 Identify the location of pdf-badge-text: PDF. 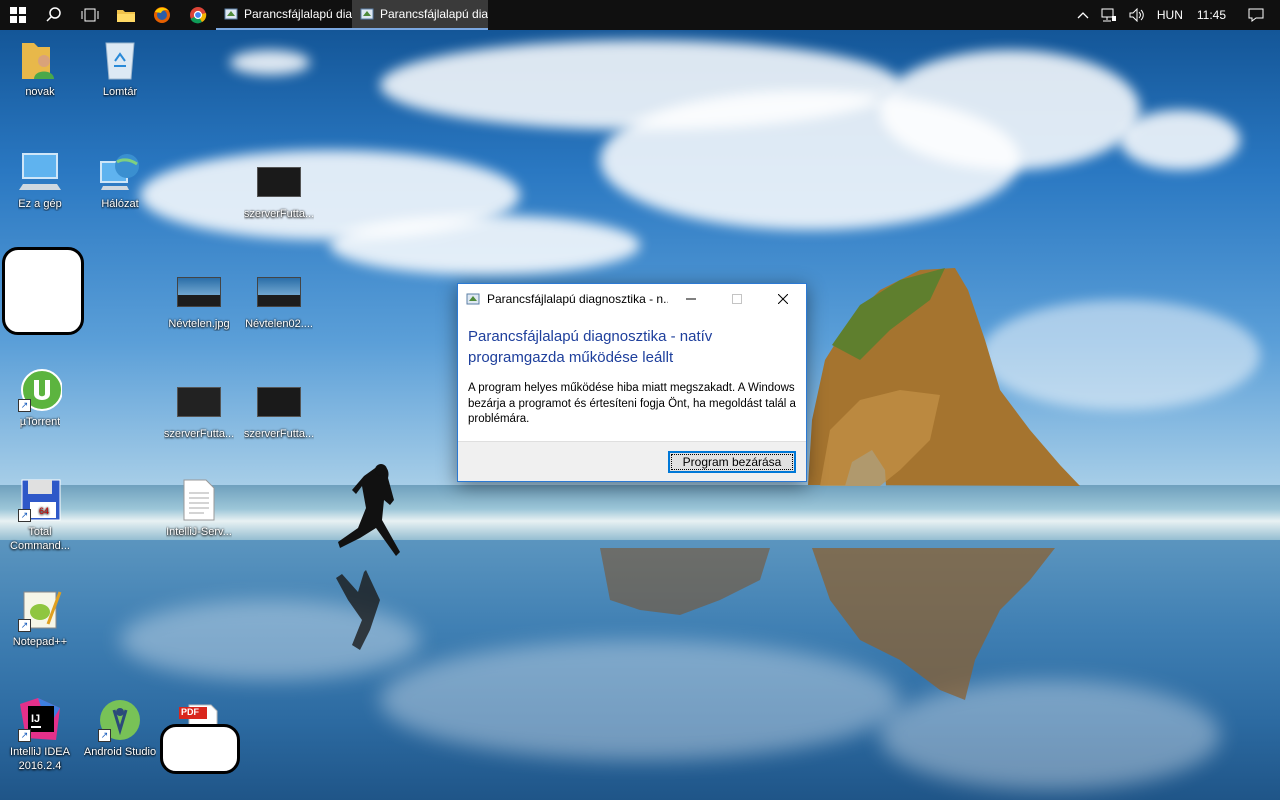
(190, 712).